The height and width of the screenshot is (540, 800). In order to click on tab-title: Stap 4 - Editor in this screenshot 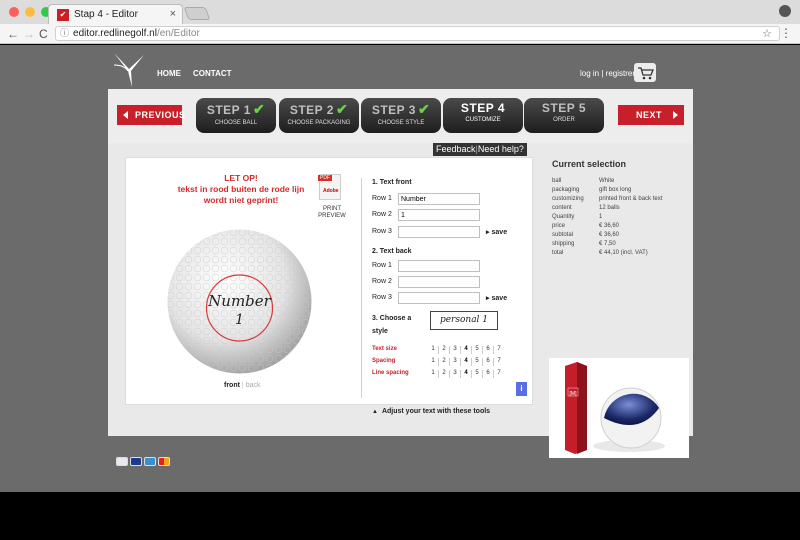, I will do `click(106, 14)`.